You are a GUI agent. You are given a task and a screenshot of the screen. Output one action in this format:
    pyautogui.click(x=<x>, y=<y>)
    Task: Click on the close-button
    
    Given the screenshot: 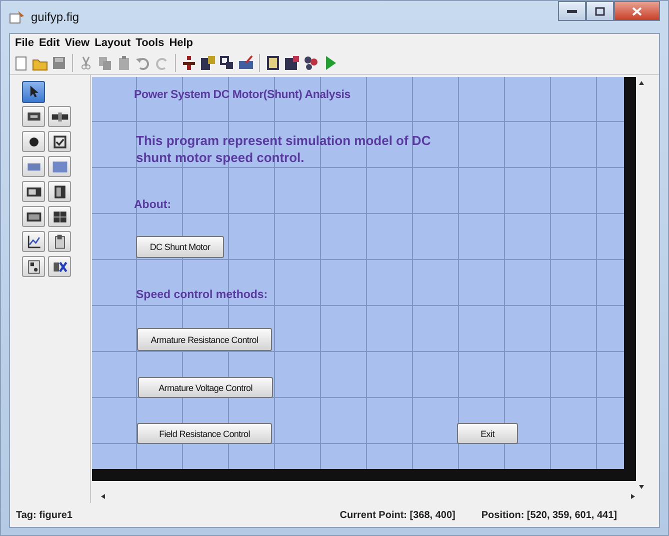 What is the action you would take?
    pyautogui.click(x=637, y=11)
    